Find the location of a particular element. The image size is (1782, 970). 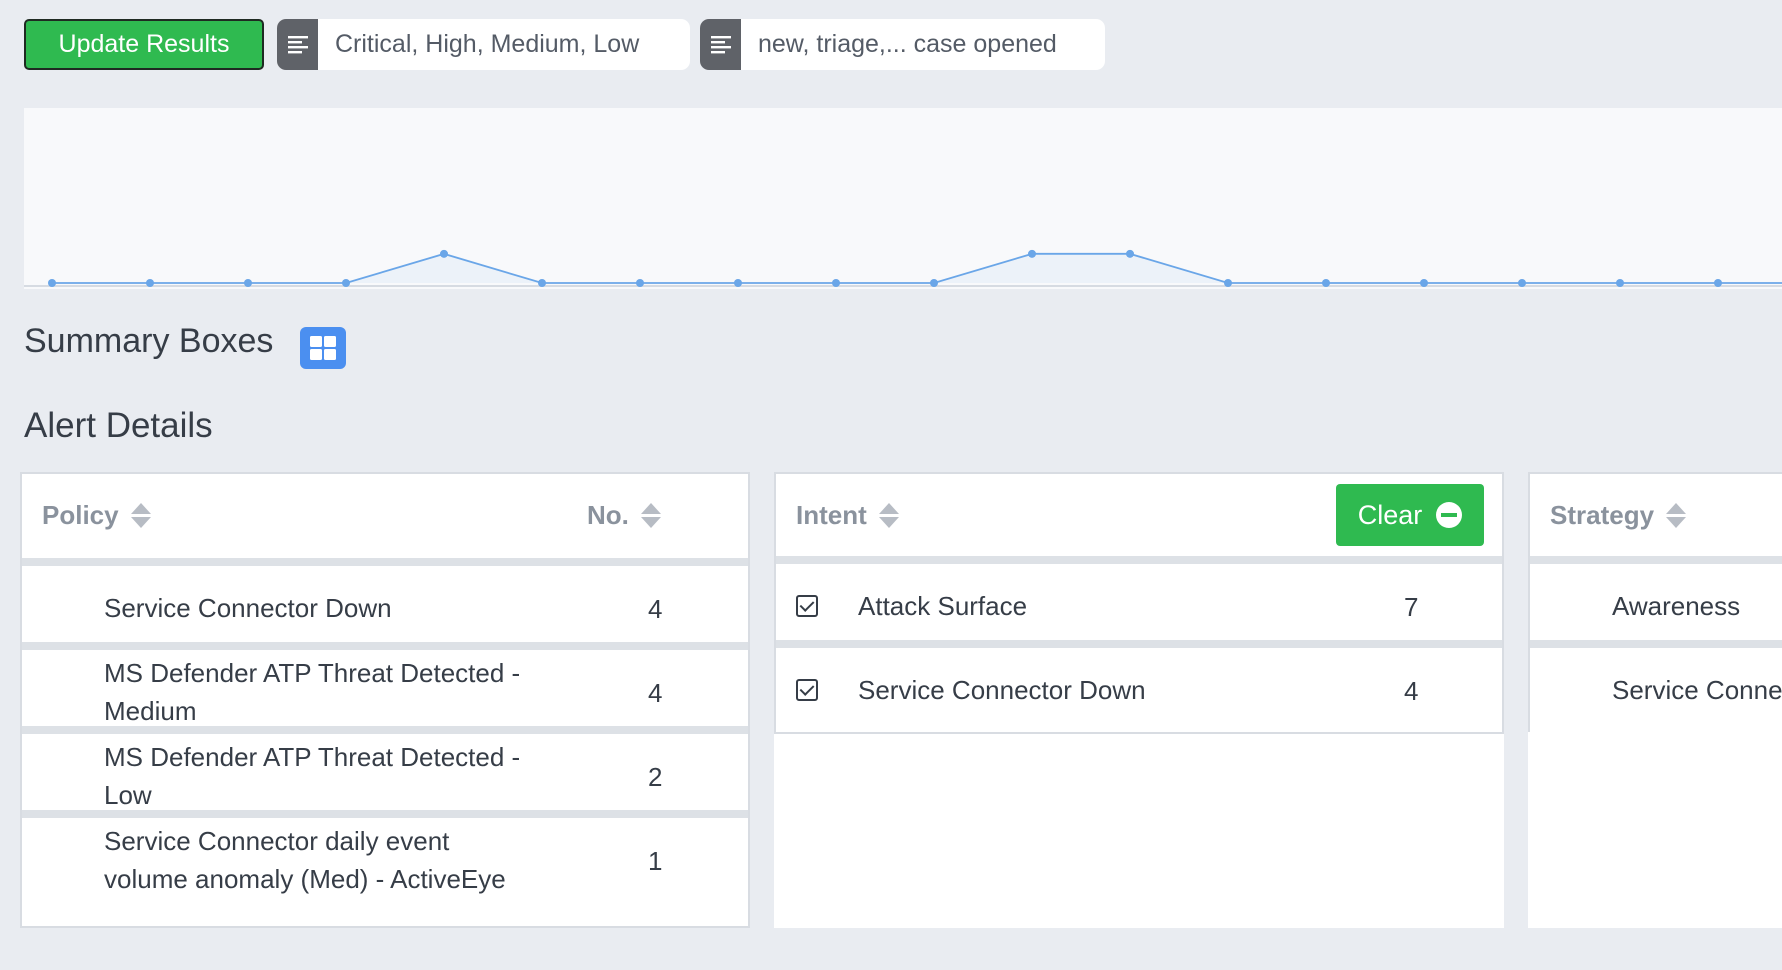

intent-header: Intent Clear is located at coordinates (1139, 514).